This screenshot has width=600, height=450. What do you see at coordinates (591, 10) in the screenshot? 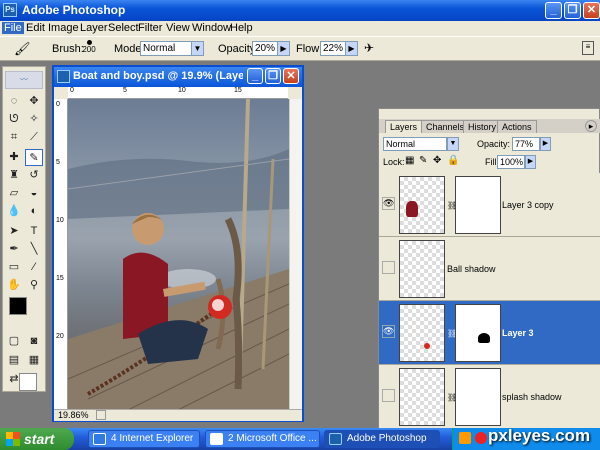
I see `close-button: ✕` at bounding box center [591, 10].